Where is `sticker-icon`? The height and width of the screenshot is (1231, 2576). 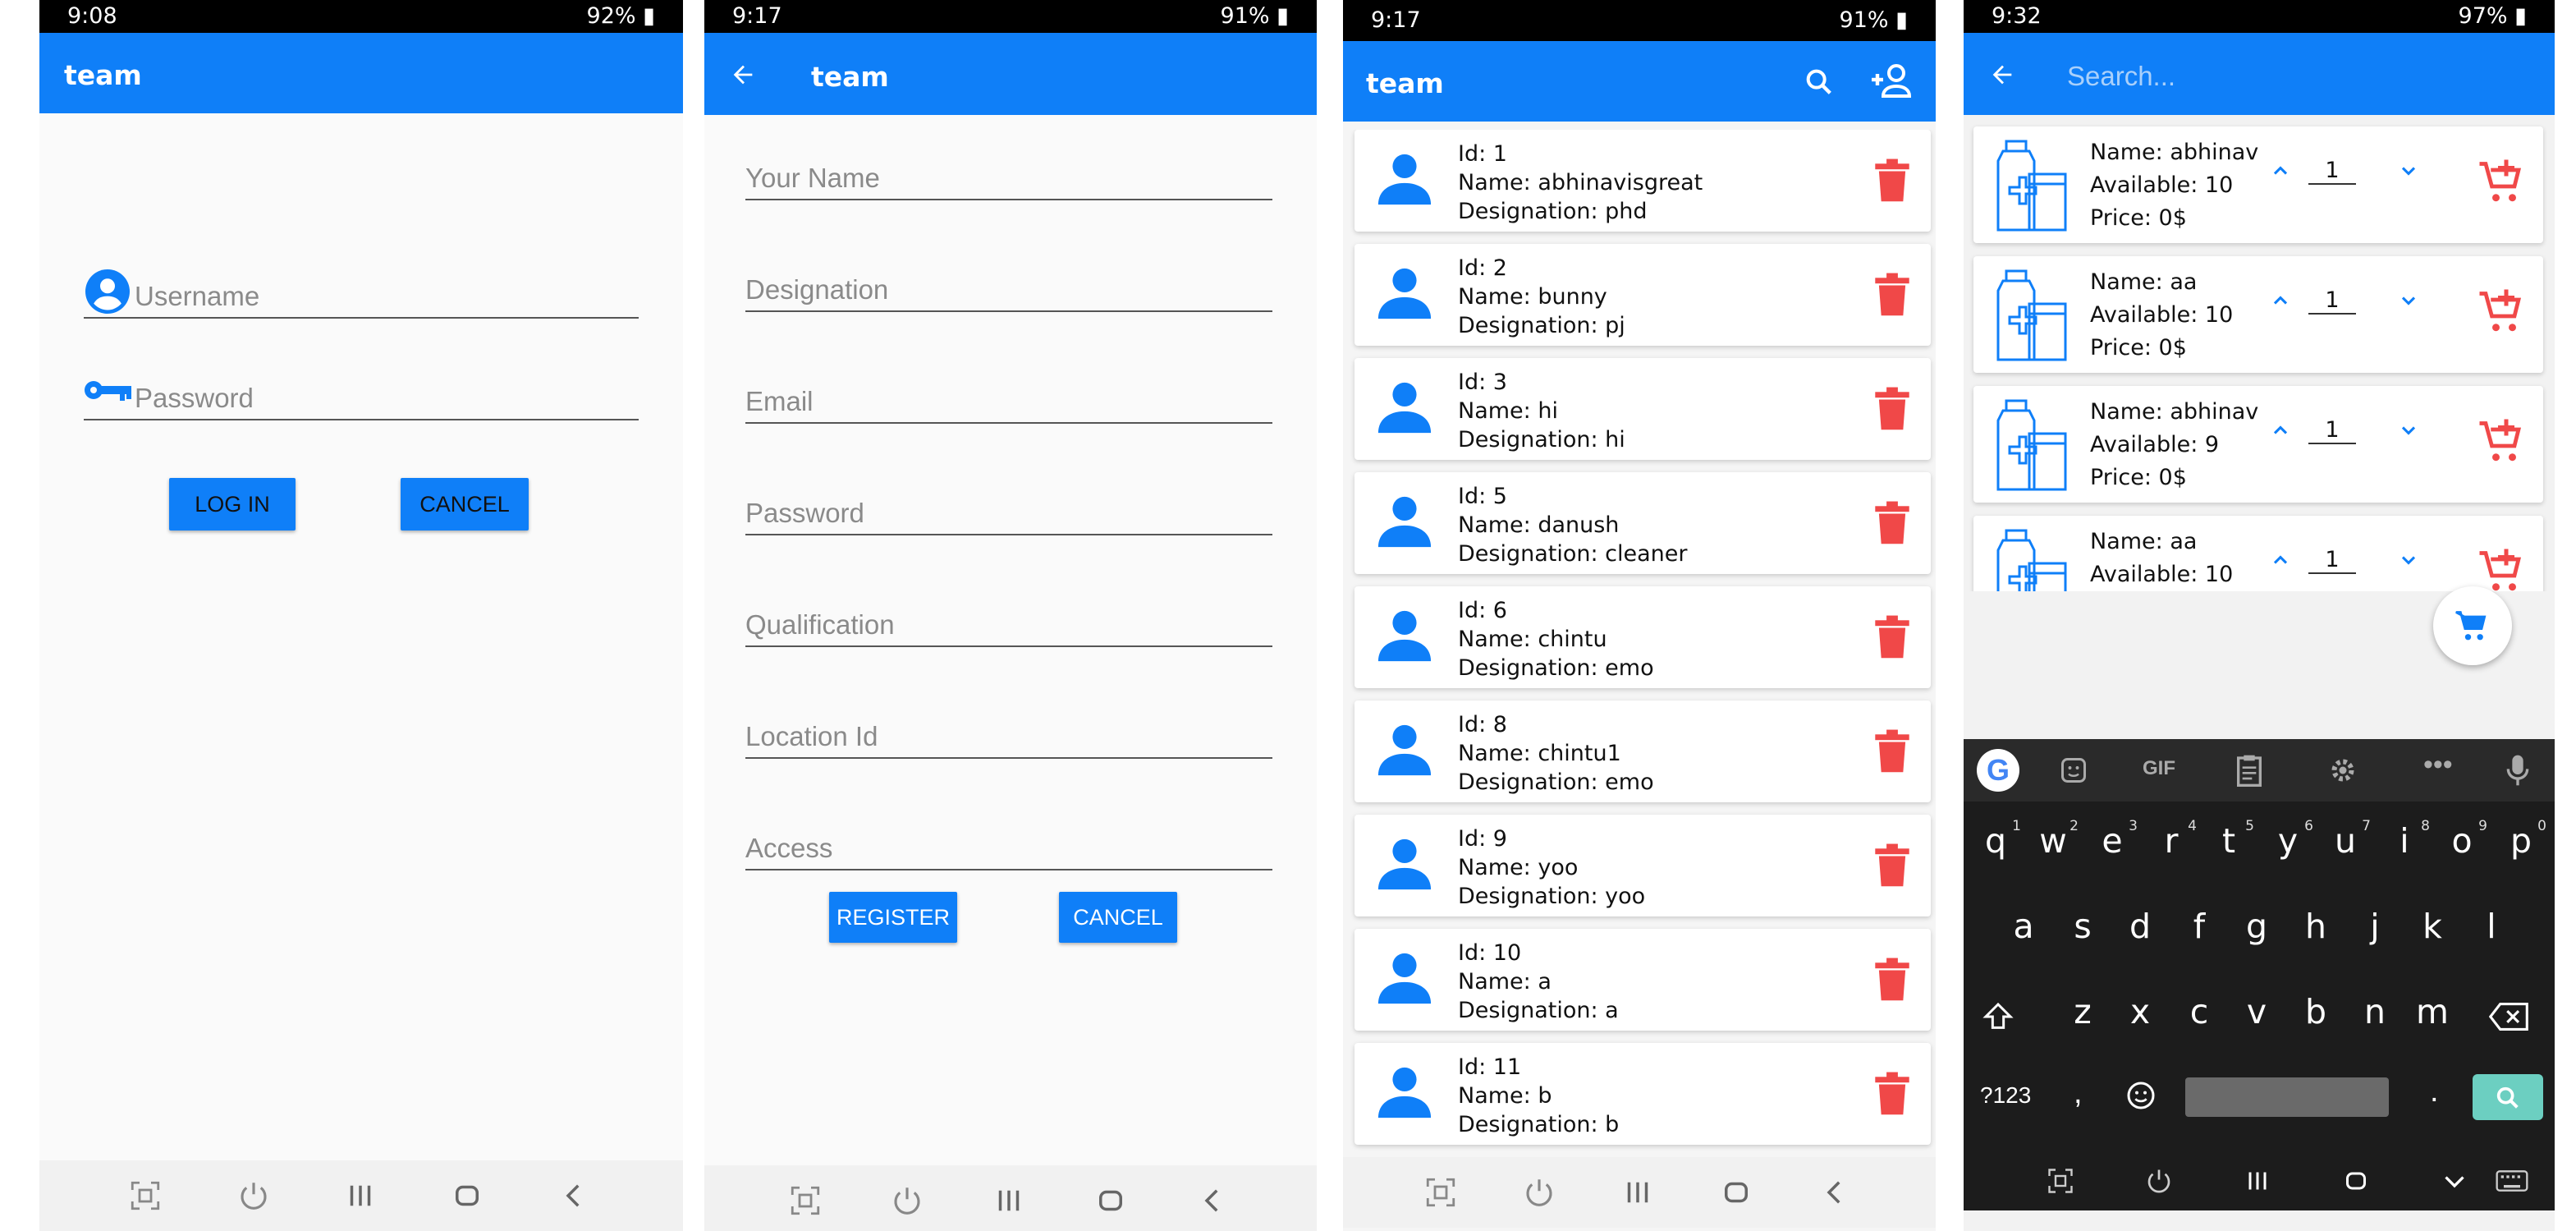 sticker-icon is located at coordinates (2073, 770).